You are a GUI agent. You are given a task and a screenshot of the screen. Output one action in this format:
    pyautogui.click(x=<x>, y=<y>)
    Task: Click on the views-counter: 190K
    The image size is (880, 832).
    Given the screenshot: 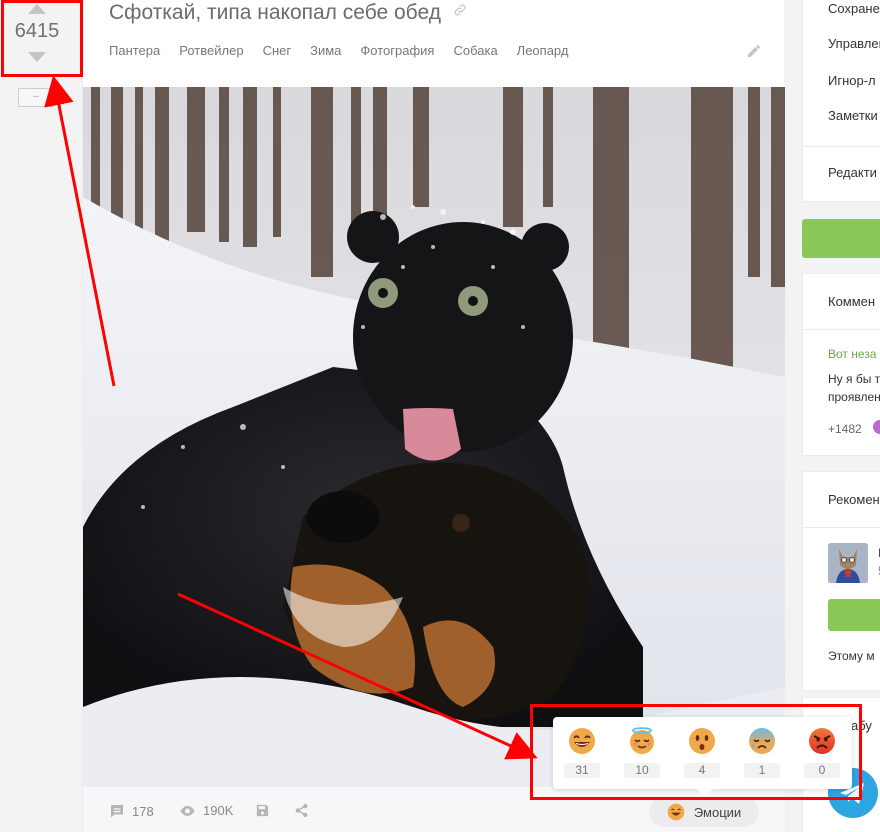 What is the action you would take?
    pyautogui.click(x=206, y=810)
    